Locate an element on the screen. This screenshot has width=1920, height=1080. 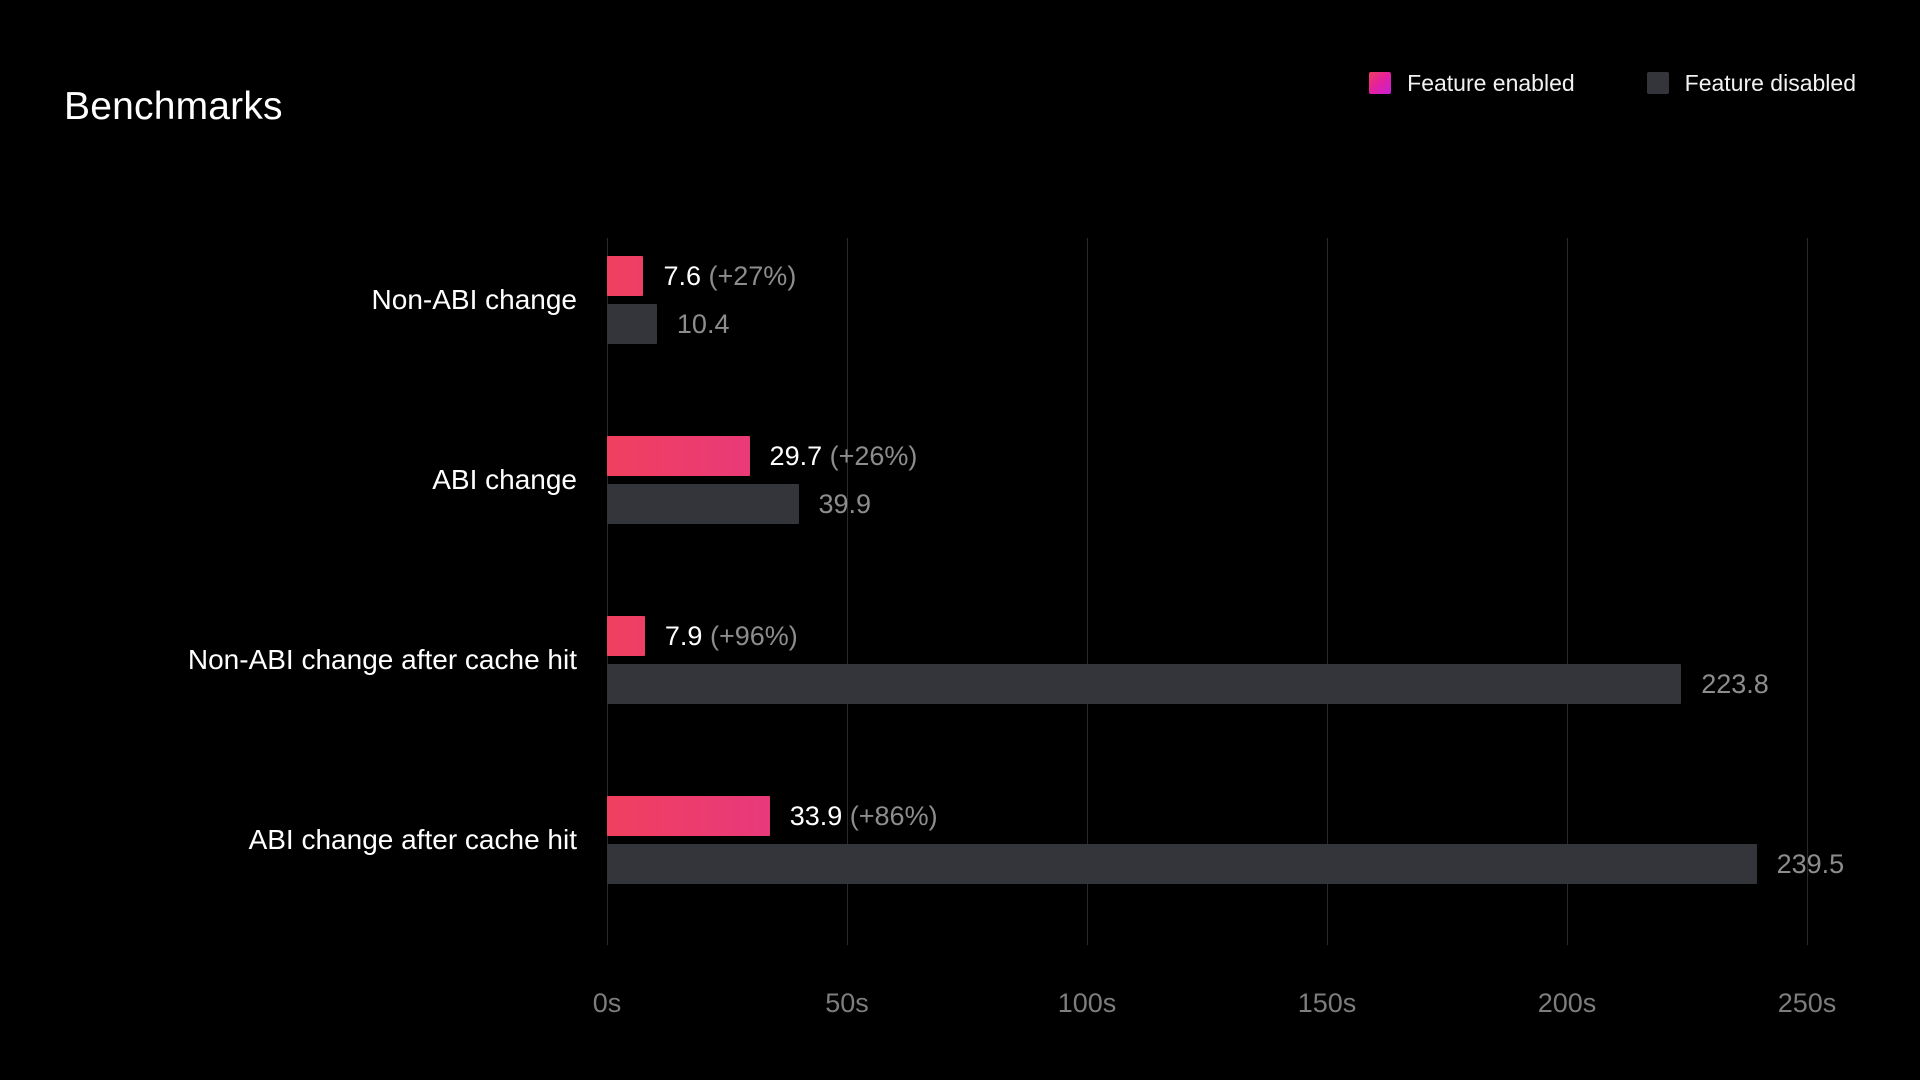
bar-value-disabled: 223.8 is located at coordinates (1735, 684).